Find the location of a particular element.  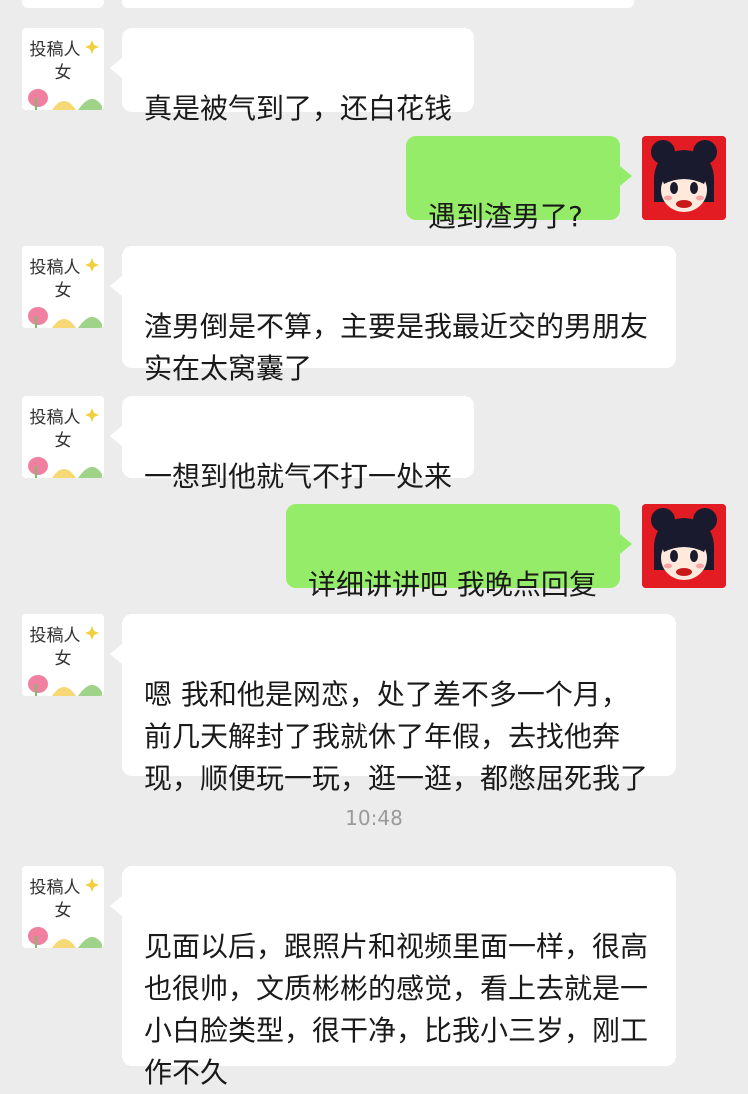

message-bubble-incoming: 真是被气到了，还白花钱 is located at coordinates (292, 76).